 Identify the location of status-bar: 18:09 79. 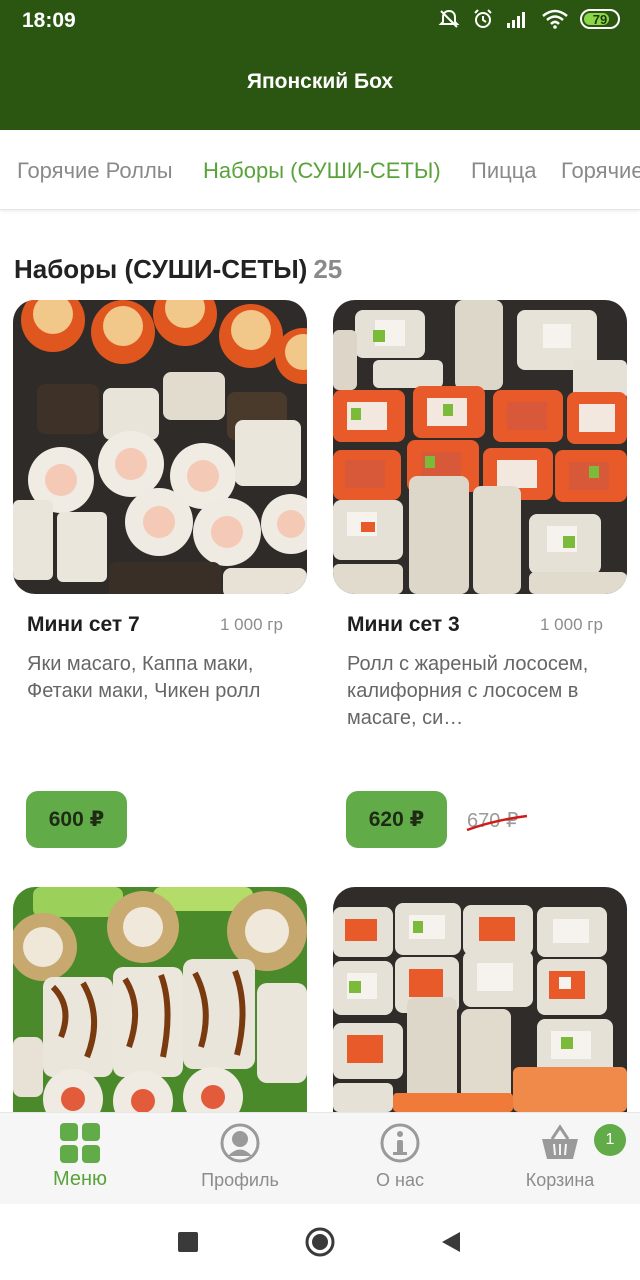
(320, 20).